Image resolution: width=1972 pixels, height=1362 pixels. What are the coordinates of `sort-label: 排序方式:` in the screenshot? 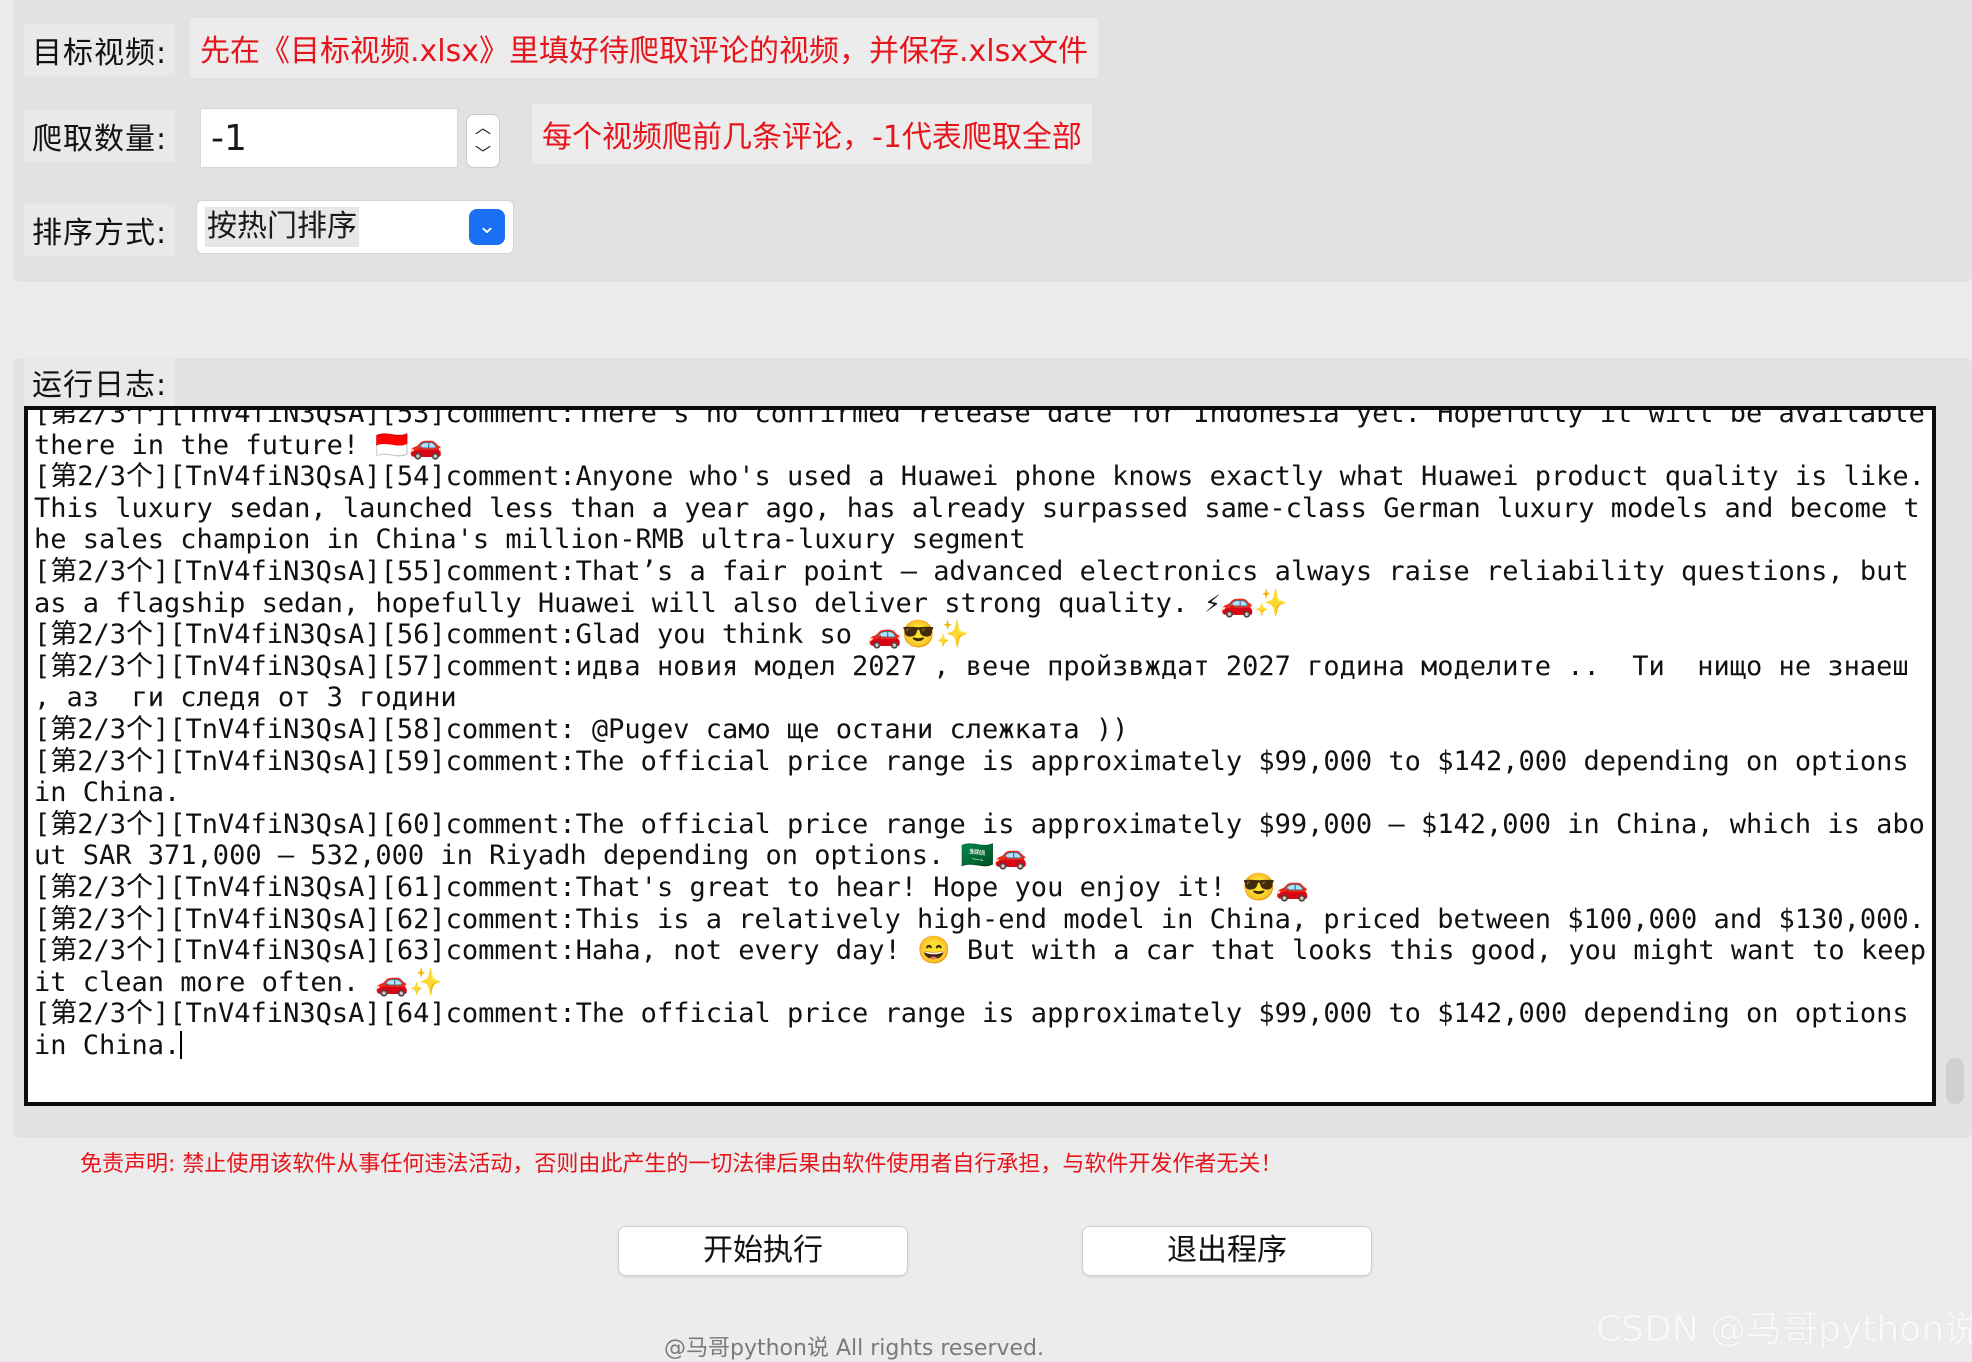 It's located at (100, 230).